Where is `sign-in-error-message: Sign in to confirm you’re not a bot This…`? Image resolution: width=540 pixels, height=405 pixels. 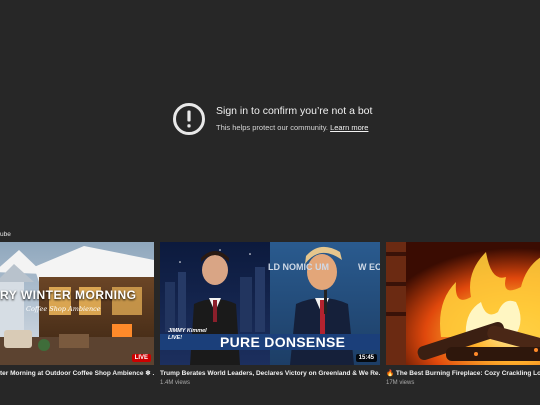 sign-in-error-message: Sign in to confirm you’re not a bot This… is located at coordinates (272, 119).